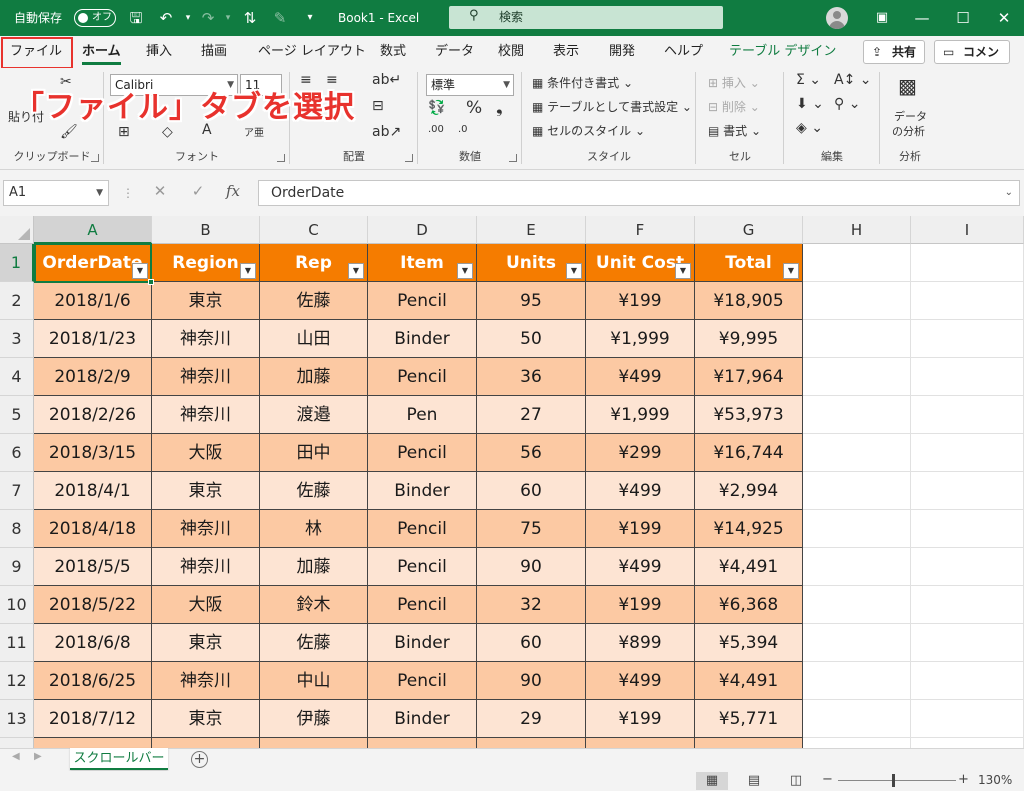  What do you see at coordinates (17, 491) in the screenshot?
I see `row-header-7: 7` at bounding box center [17, 491].